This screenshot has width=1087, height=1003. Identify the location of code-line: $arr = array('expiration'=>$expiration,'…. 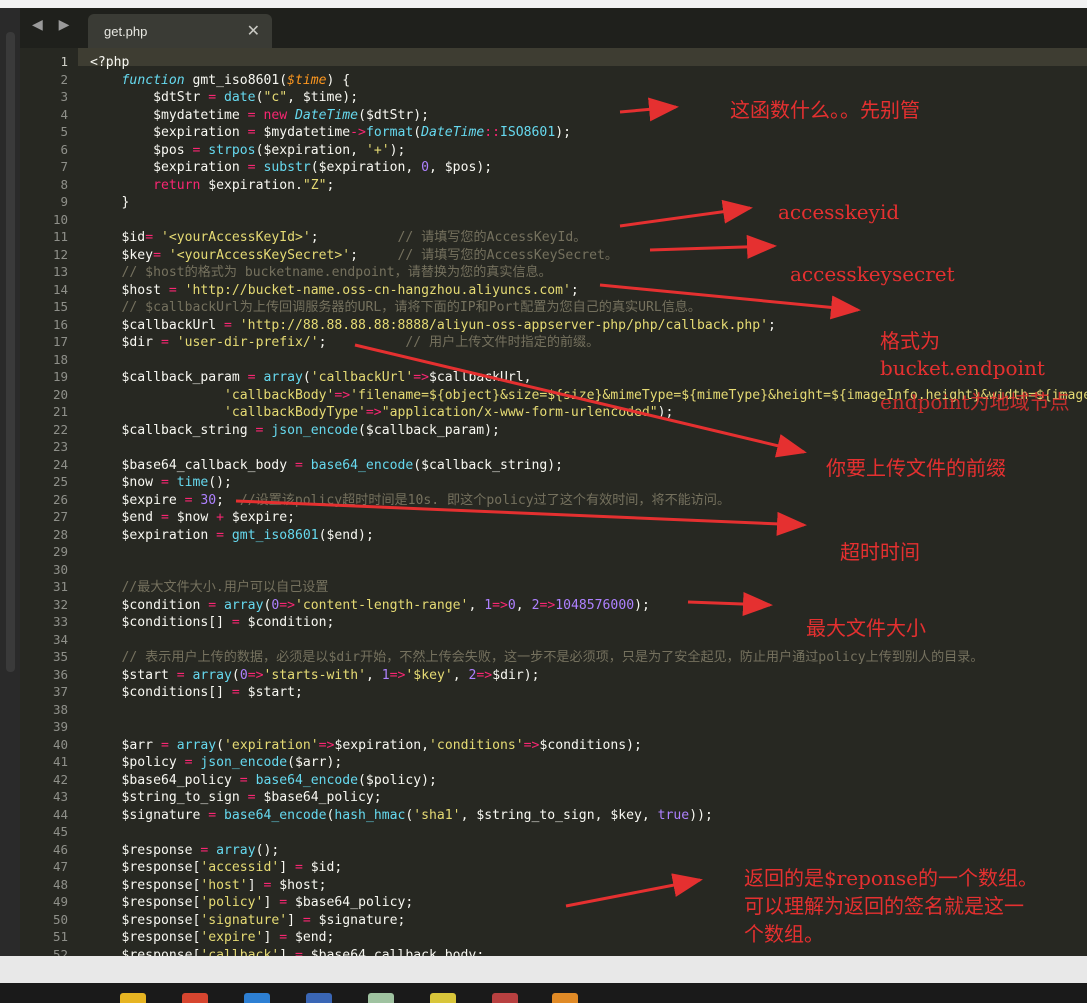
(366, 746).